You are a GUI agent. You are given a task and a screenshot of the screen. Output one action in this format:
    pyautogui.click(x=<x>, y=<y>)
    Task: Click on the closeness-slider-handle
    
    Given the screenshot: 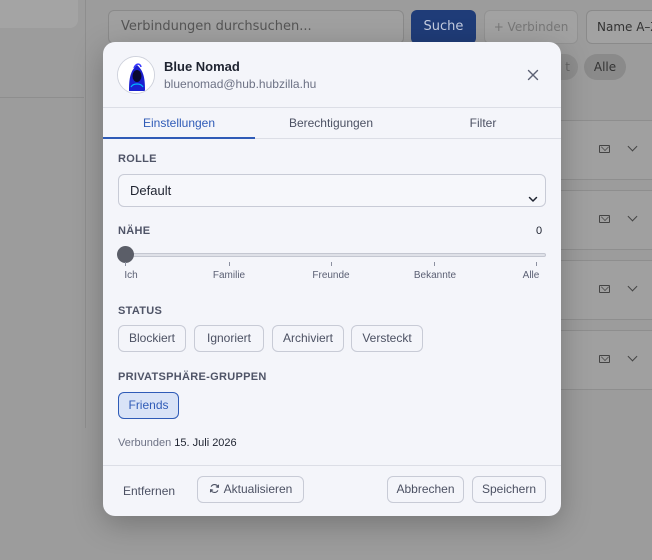 What is the action you would take?
    pyautogui.click(x=125, y=254)
    